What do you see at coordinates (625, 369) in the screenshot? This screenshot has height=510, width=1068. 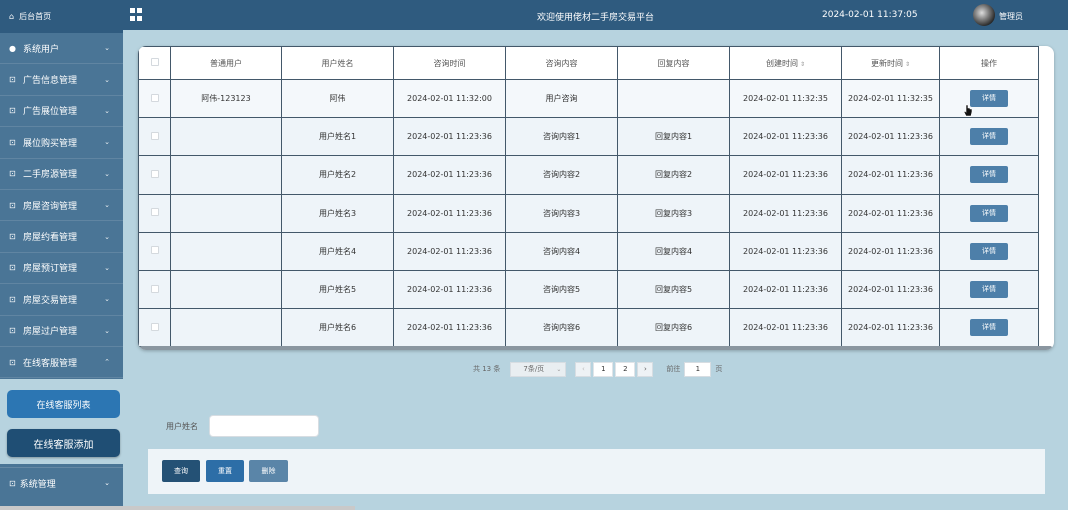 I see `page-number-2: 2` at bounding box center [625, 369].